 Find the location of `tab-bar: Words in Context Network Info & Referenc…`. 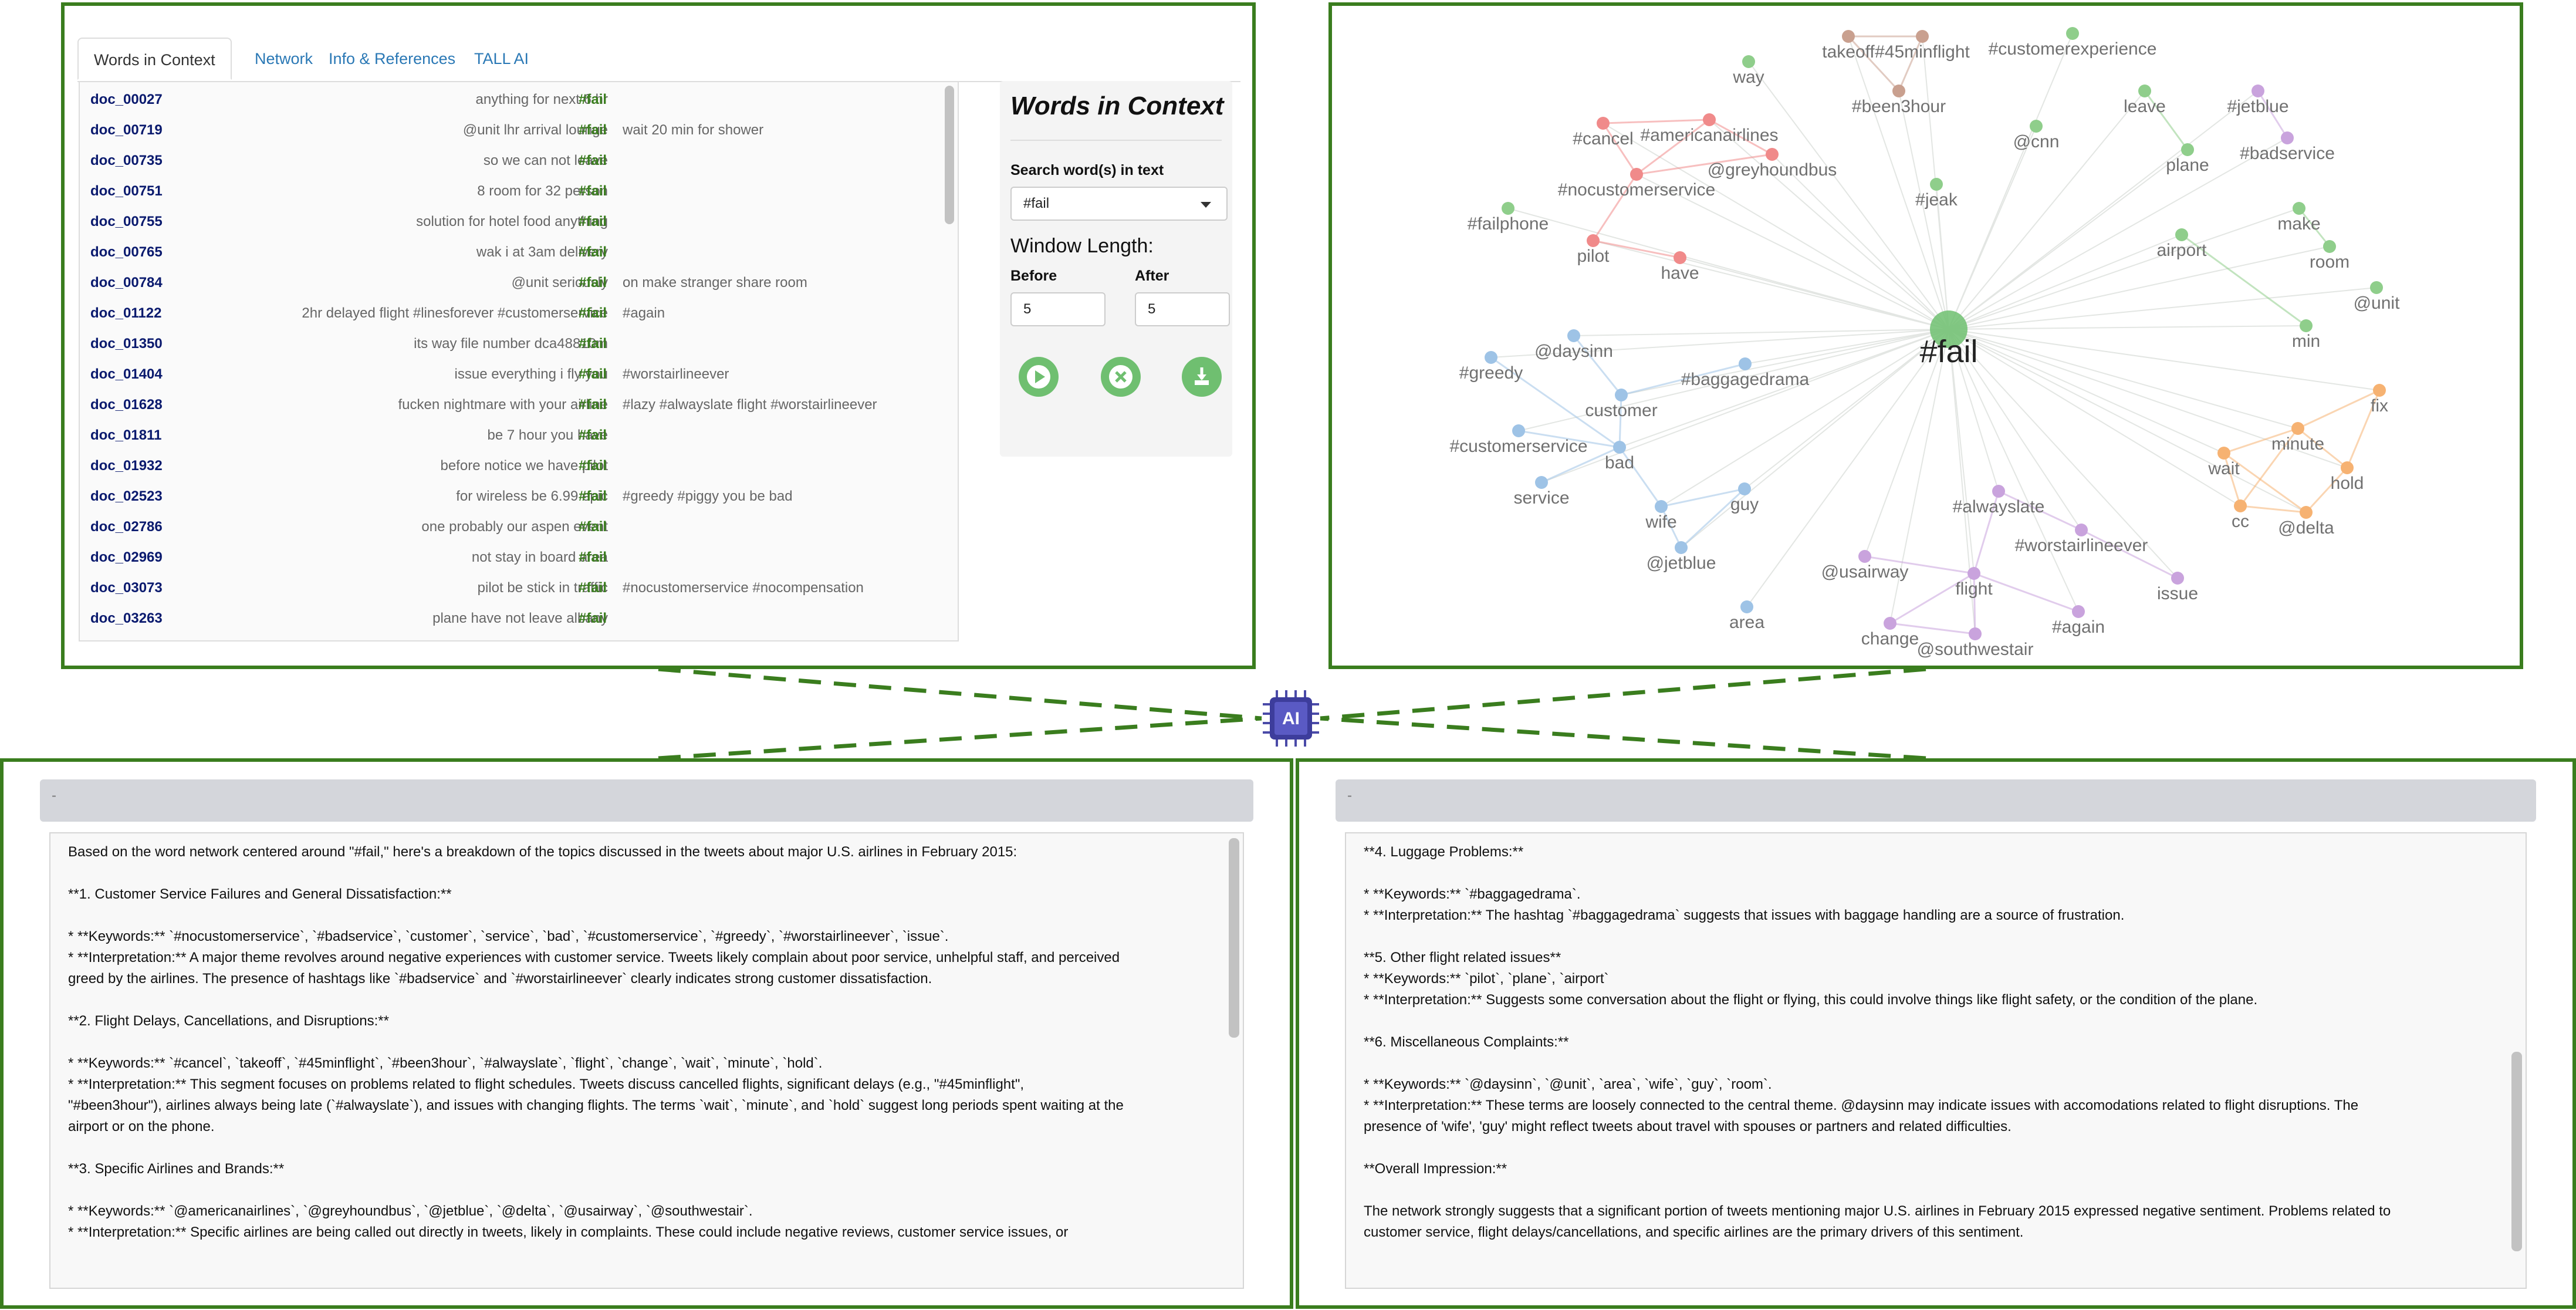

tab-bar: Words in Context Network Info & Referenc… is located at coordinates (658, 58).